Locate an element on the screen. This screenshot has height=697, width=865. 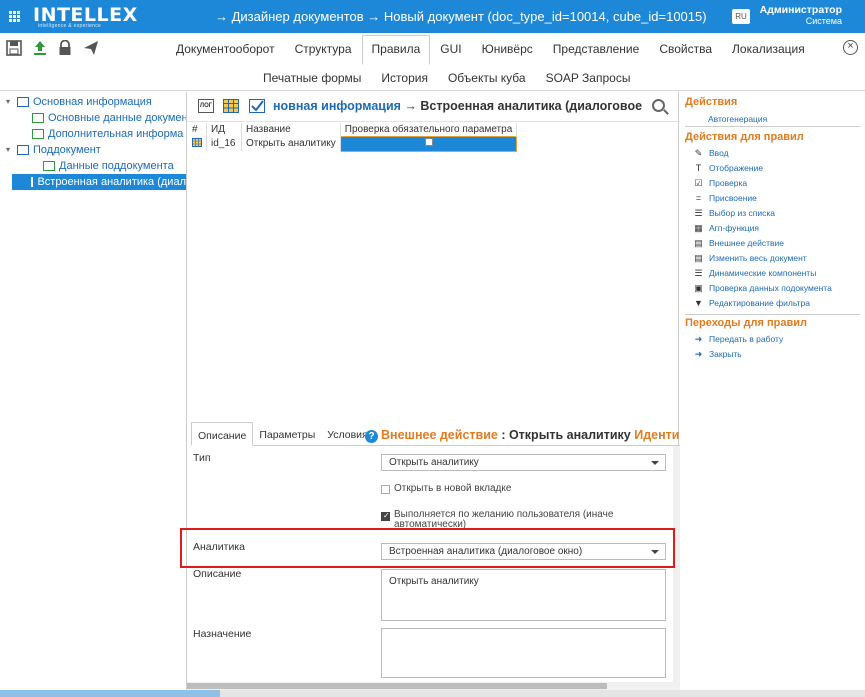
rule-action-item: = Присвоение is located at coordinates (725, 198).